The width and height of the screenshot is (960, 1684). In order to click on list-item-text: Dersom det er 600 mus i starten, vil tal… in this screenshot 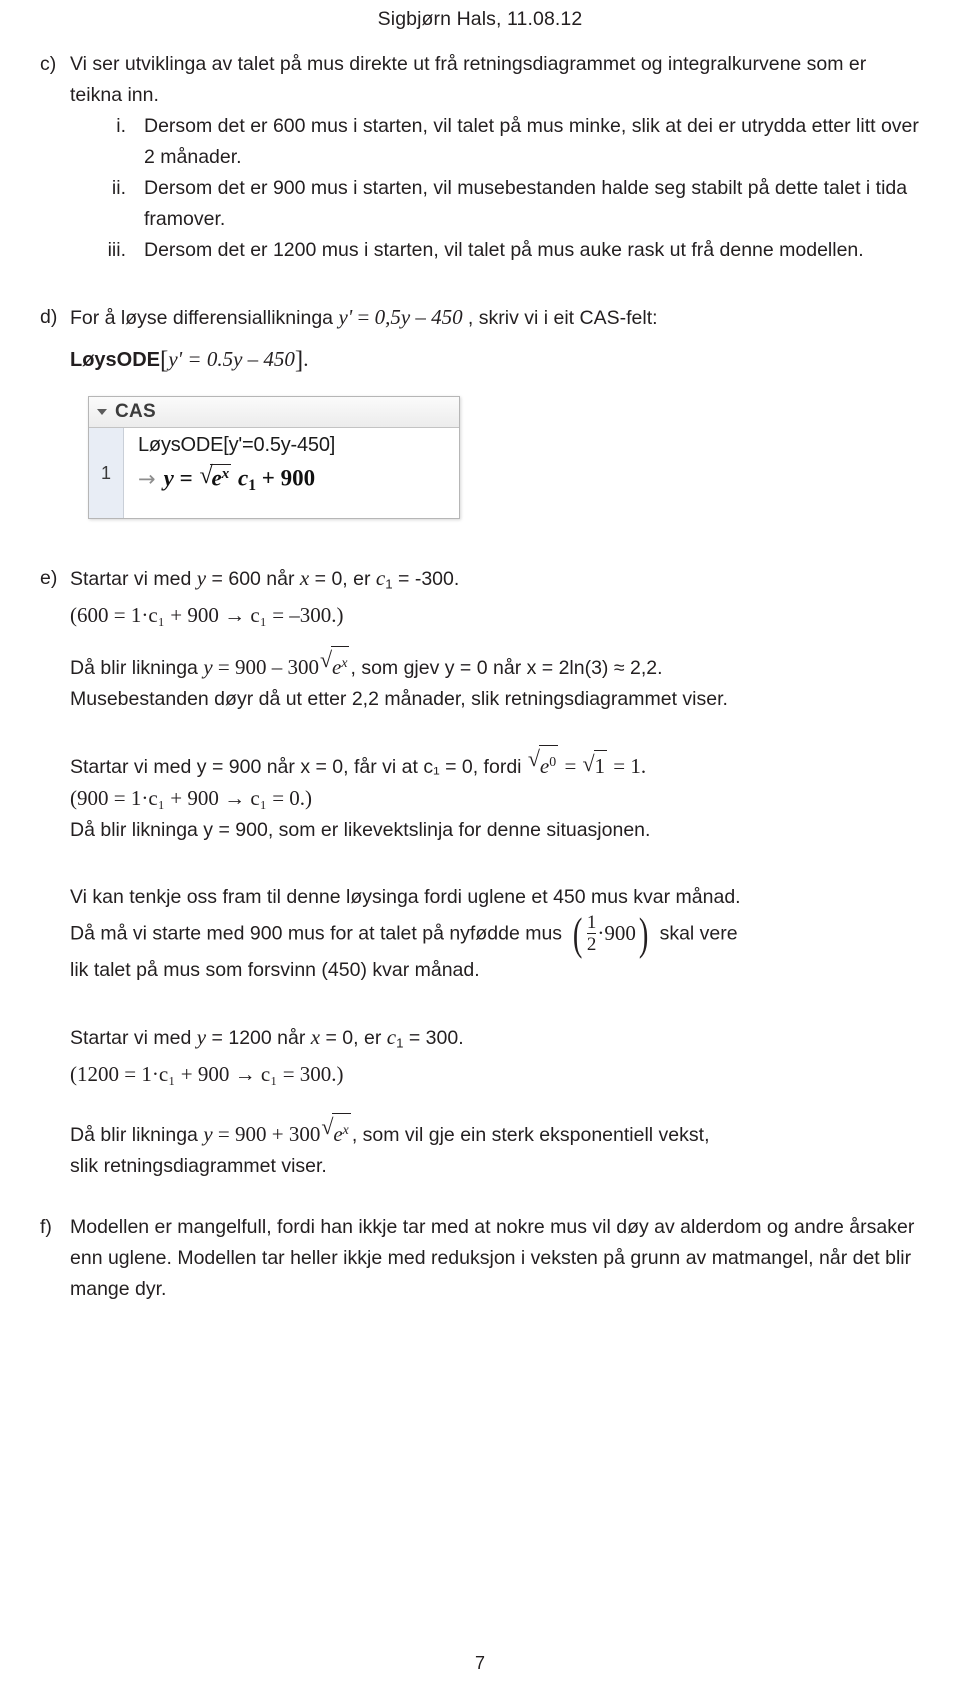, I will do `click(531, 141)`.